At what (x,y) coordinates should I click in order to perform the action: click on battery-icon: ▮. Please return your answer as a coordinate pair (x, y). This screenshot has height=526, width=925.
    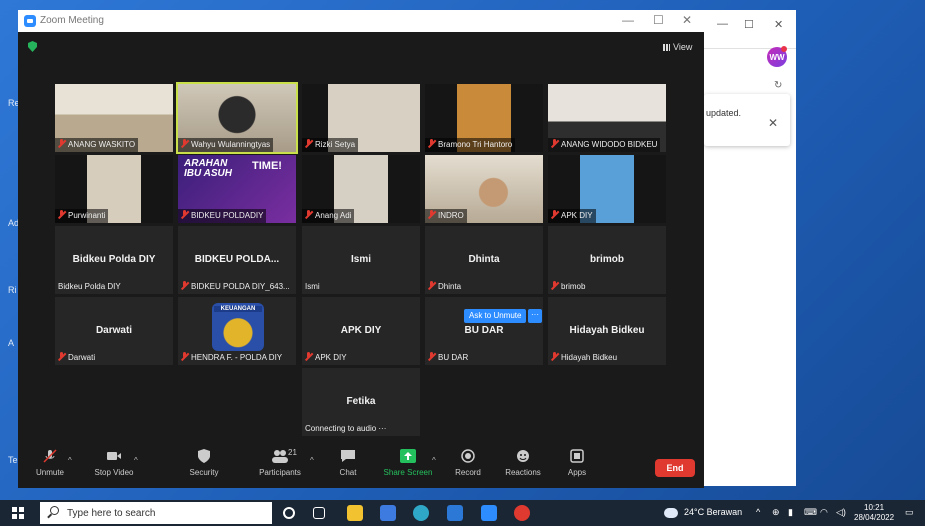
    Looking at the image, I should click on (790, 512).